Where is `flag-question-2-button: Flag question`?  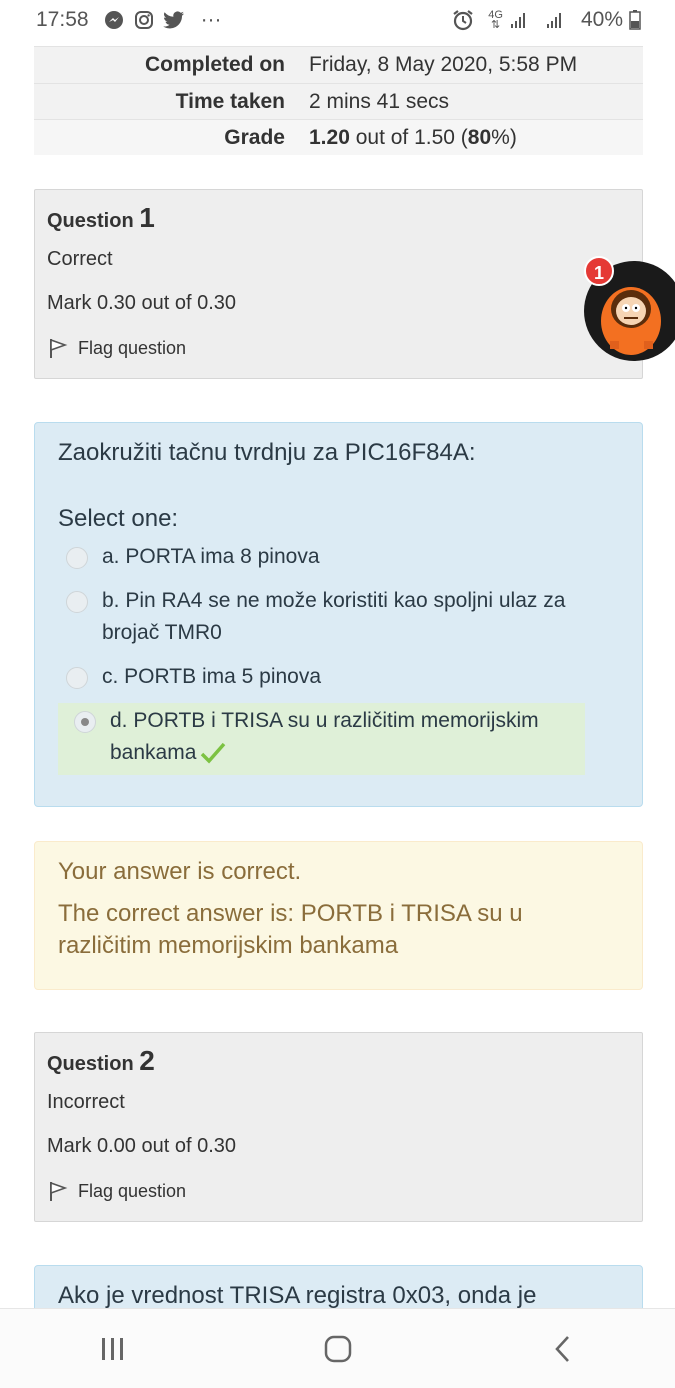
flag-question-2-button: Flag question is located at coordinates (338, 1191).